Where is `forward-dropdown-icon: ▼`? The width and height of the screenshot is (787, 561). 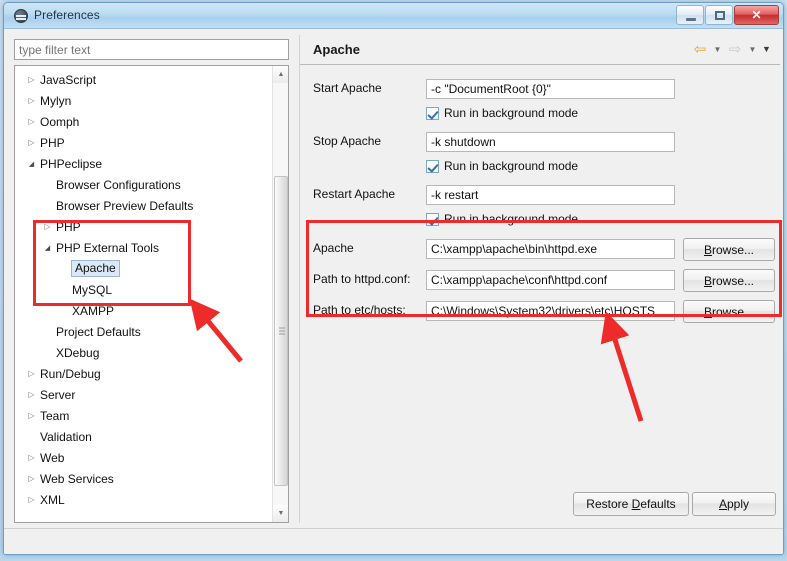 forward-dropdown-icon: ▼ is located at coordinates (752, 49).